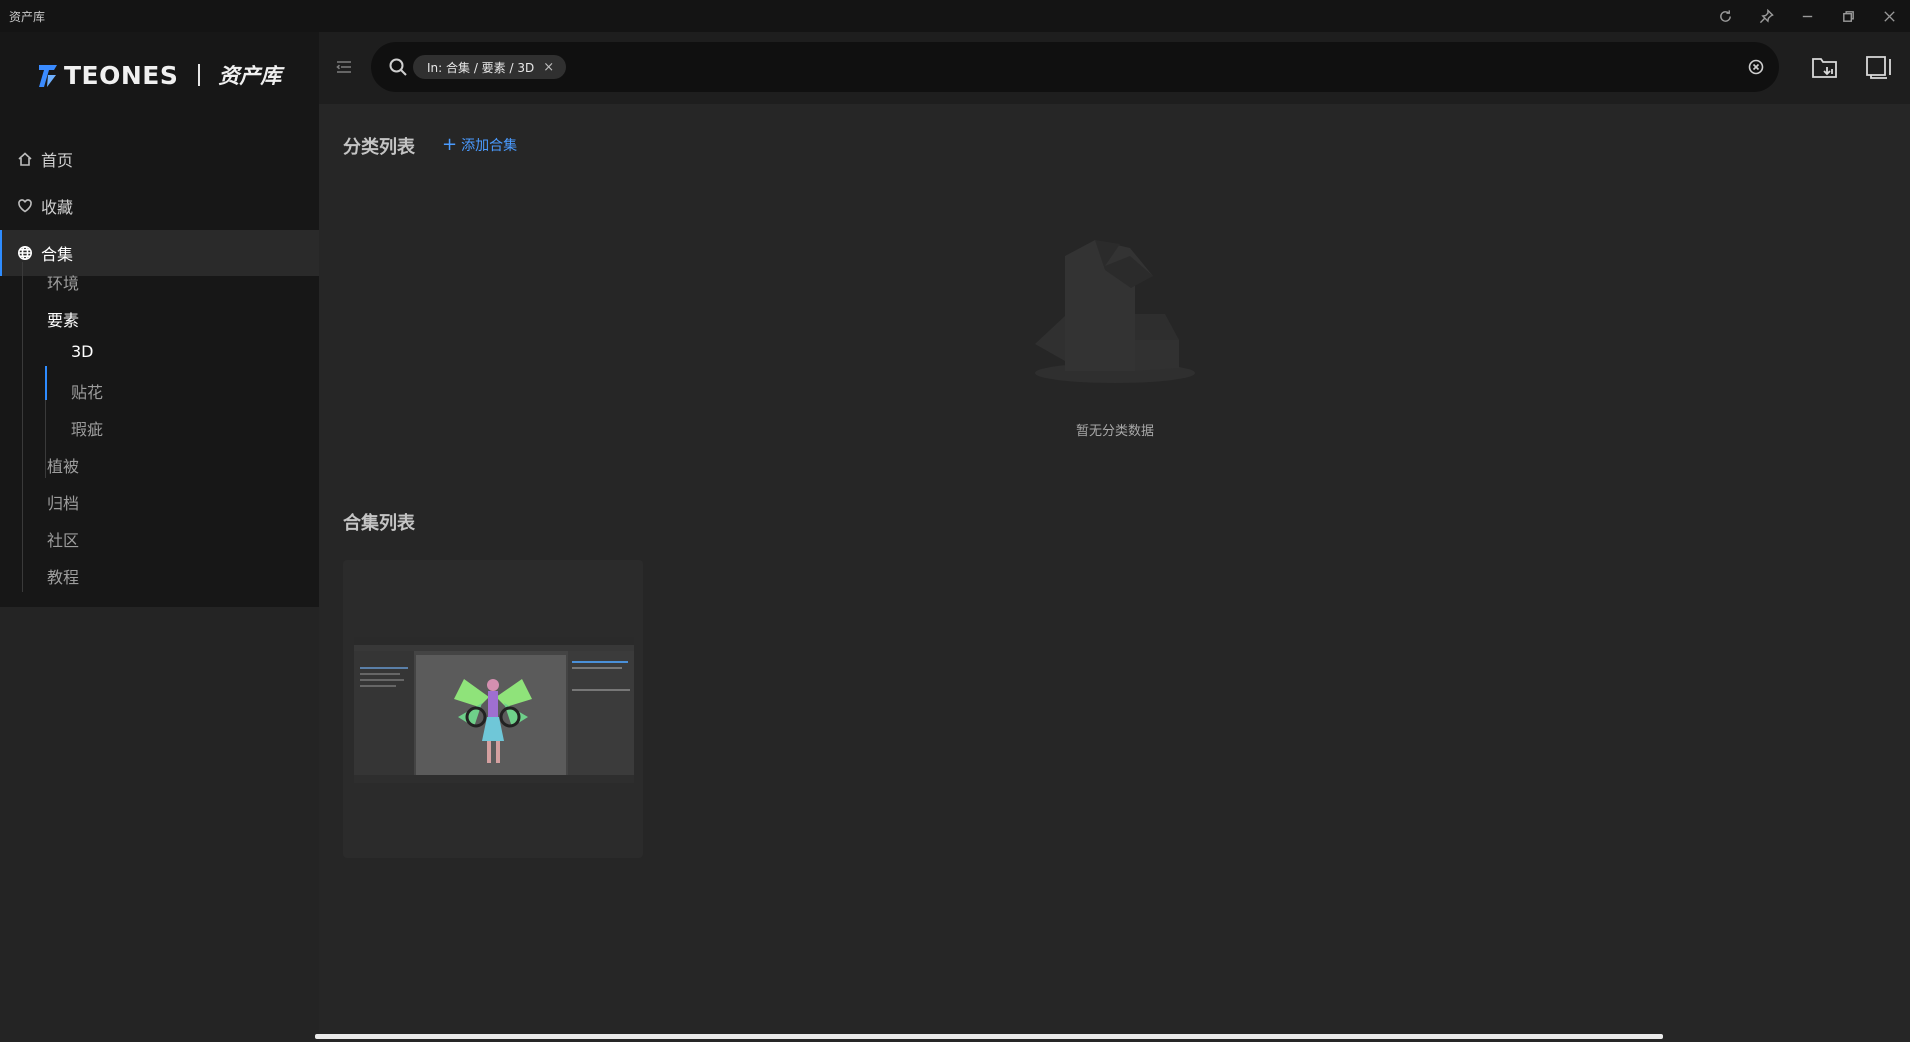 This screenshot has width=1910, height=1042. I want to click on search-clear-button, so click(1756, 67).